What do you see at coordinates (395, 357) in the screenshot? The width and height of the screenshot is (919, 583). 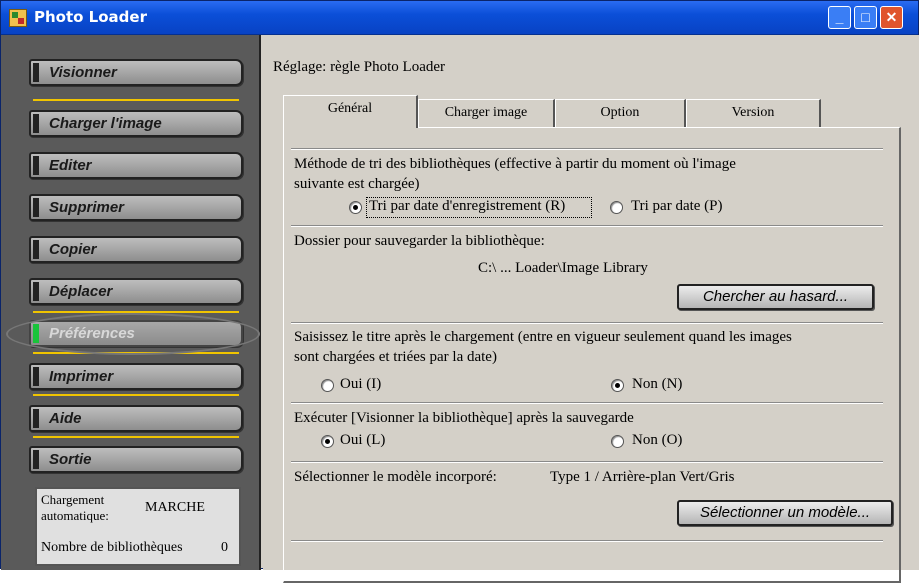 I see `title-after-load-label: sont chargées et triées par la date)` at bounding box center [395, 357].